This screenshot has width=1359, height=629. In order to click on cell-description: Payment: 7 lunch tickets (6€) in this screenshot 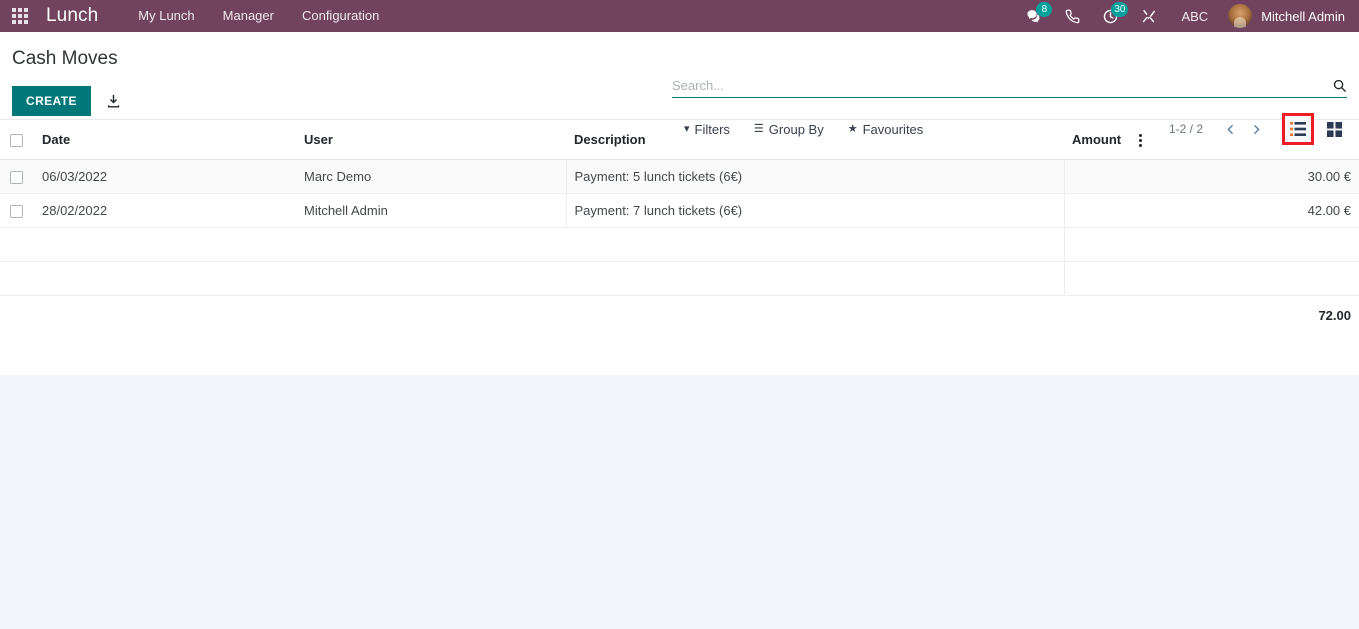, I will do `click(814, 211)`.